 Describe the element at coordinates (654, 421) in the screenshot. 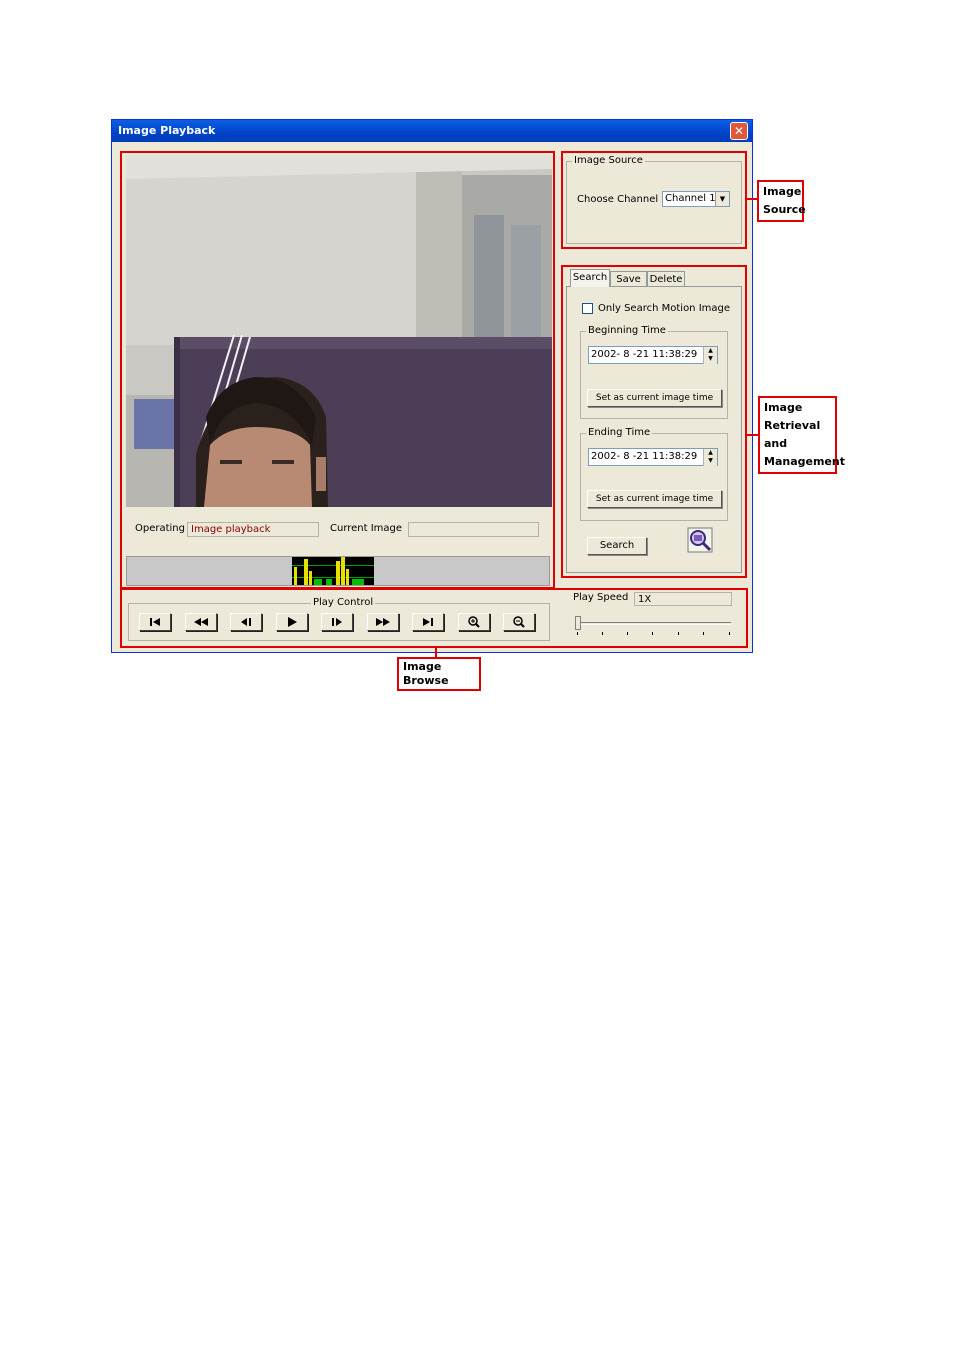

I see `image-retrieval-region` at that location.